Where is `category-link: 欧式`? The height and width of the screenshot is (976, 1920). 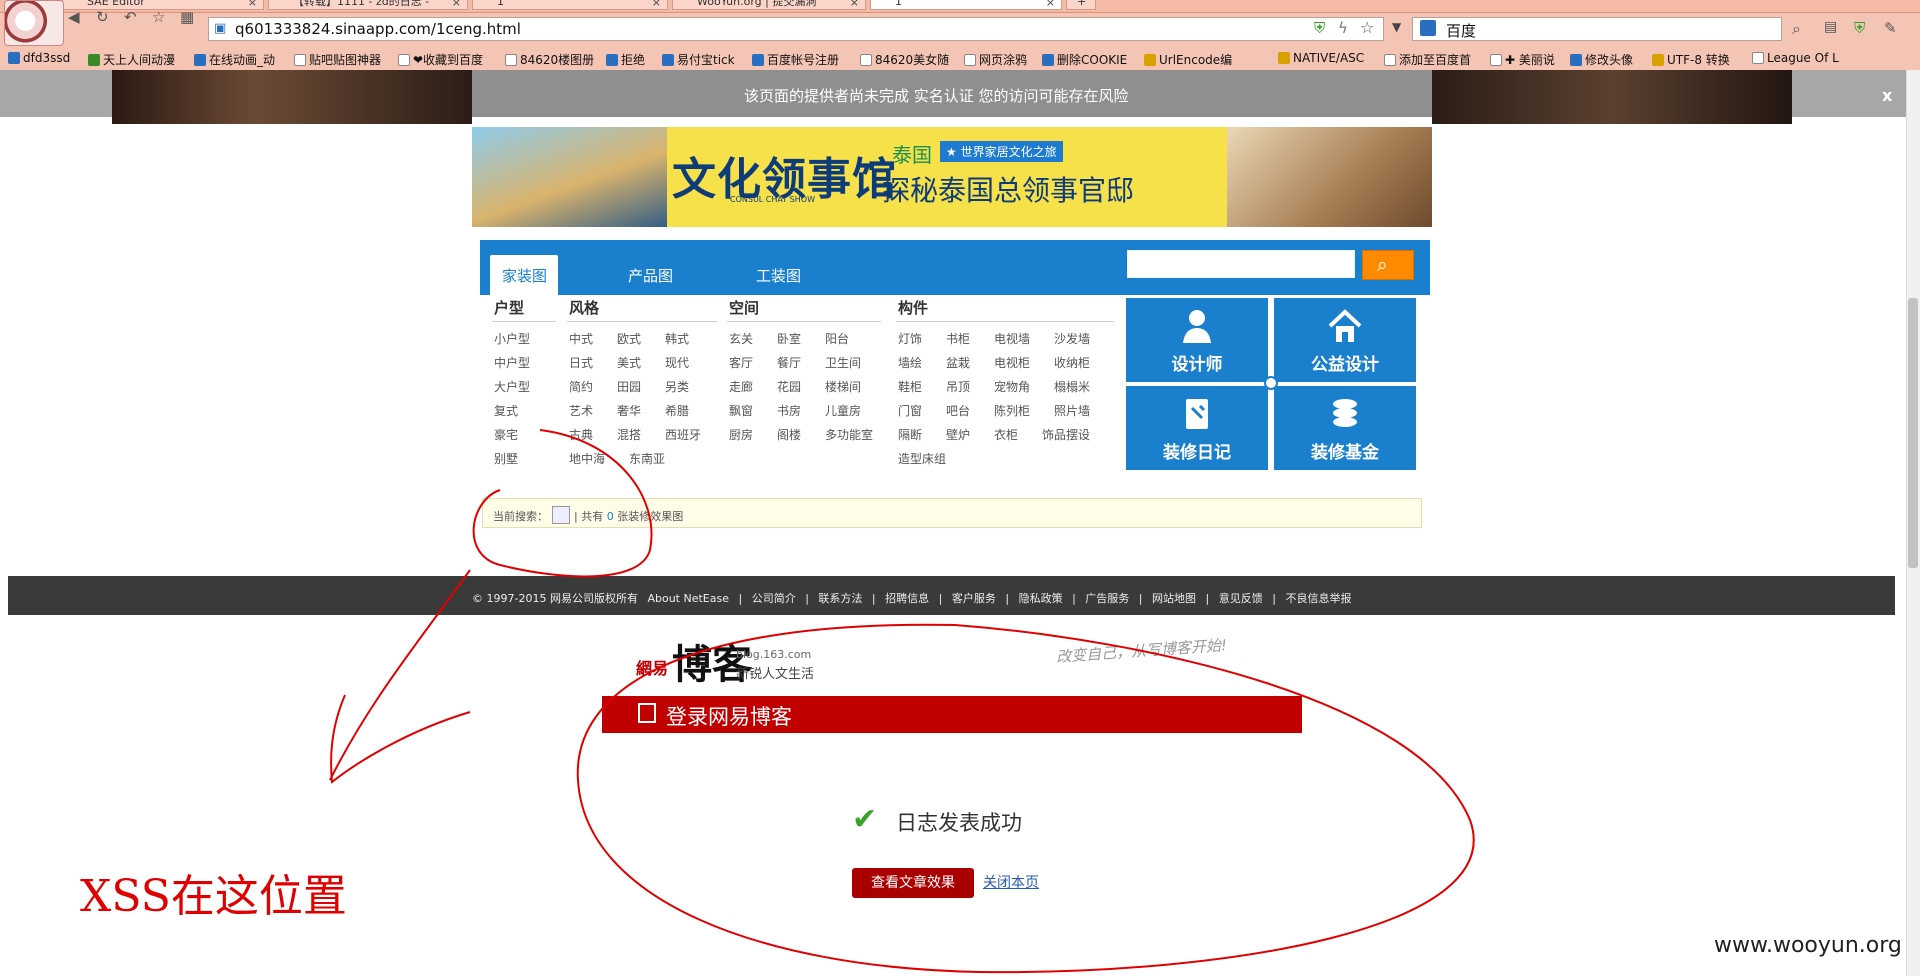
category-link: 欧式 is located at coordinates (629, 338).